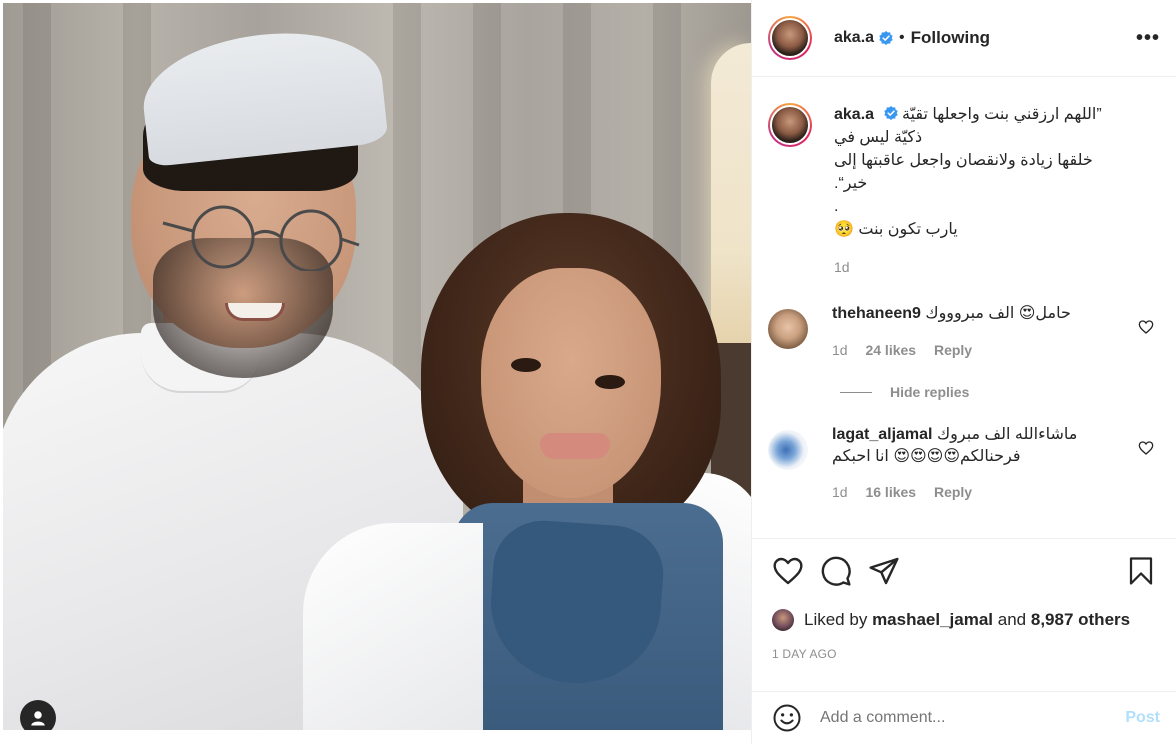 The image size is (1176, 744). Describe the element at coordinates (973, 718) in the screenshot. I see `add-comment-input` at that location.